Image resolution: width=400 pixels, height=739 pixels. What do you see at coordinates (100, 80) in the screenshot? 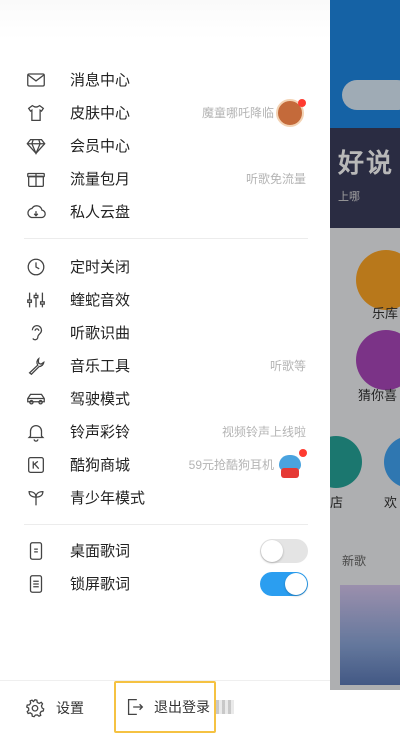
I see `menu-label: 消息中心` at bounding box center [100, 80].